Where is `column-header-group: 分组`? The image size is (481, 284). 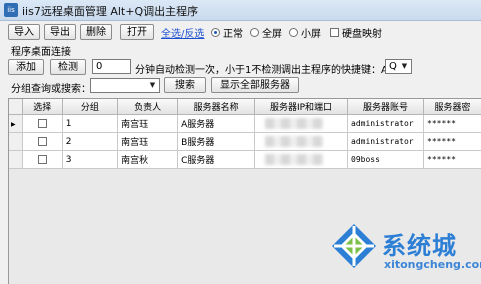
column-header-group: 分组 is located at coordinates (90, 107).